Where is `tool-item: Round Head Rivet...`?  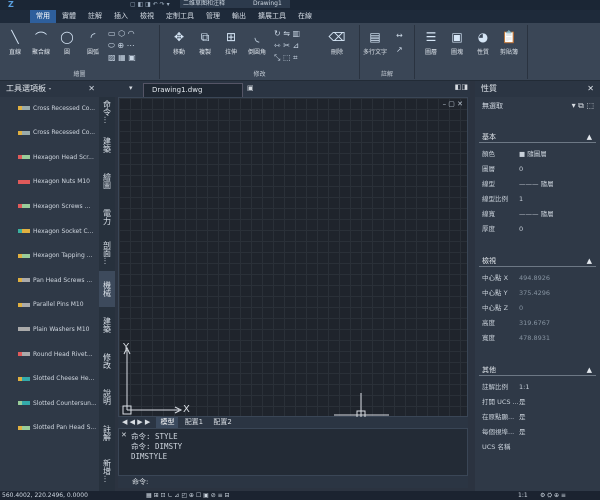 tool-item: Round Head Rivet... is located at coordinates (55, 354).